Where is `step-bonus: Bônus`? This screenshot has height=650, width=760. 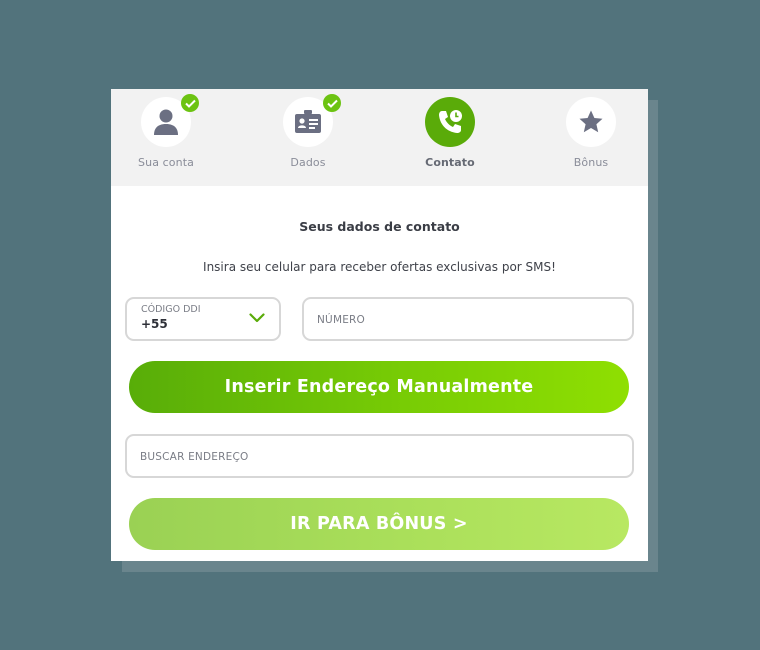 step-bonus: Bônus is located at coordinates (591, 133).